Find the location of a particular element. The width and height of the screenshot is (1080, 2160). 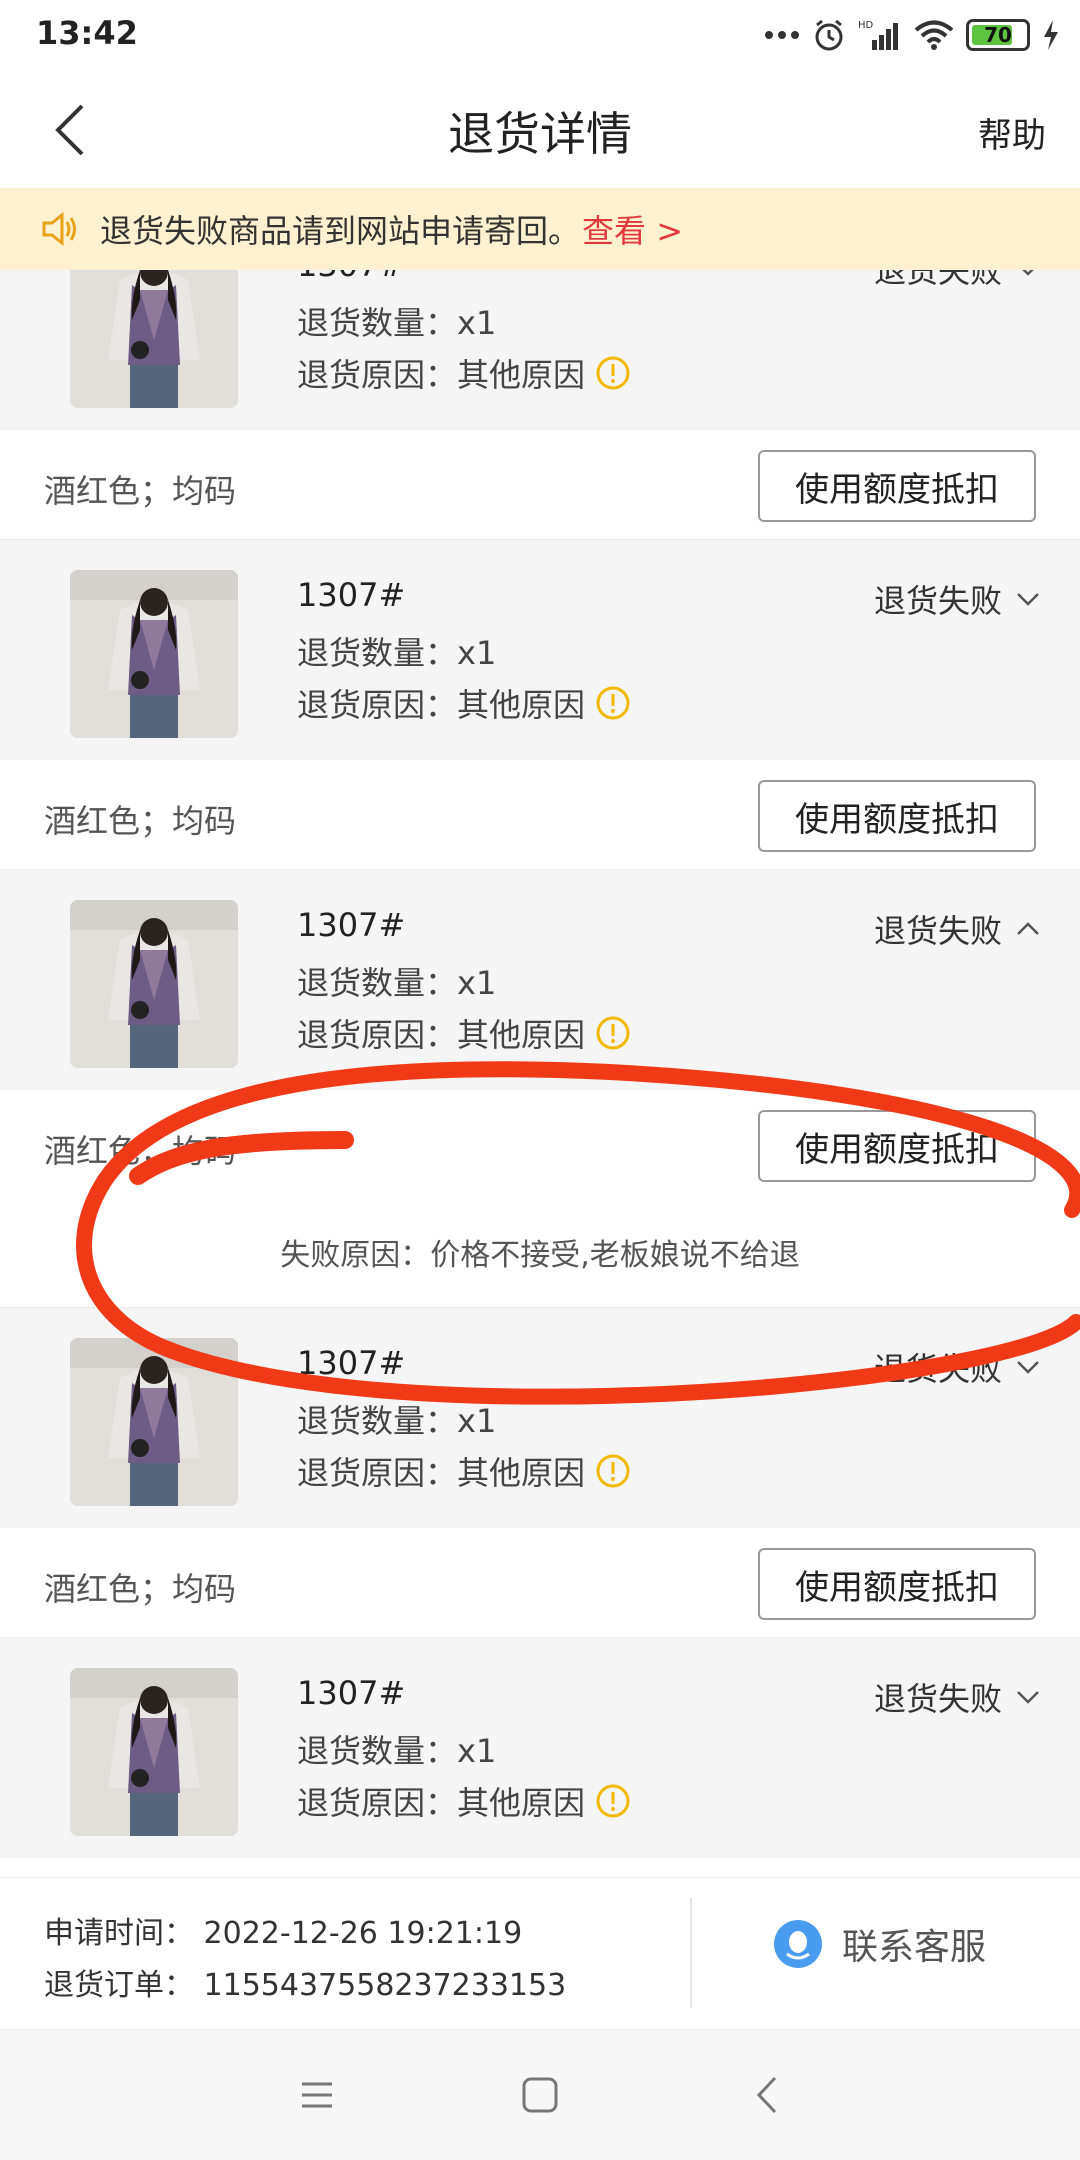

status-bar: 13:42 HD 70 is located at coordinates (540, 35).